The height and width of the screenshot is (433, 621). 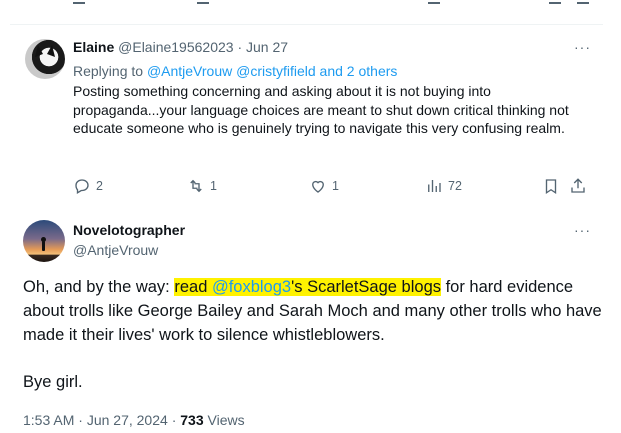 I want to click on like-button: 1, so click(x=324, y=186).